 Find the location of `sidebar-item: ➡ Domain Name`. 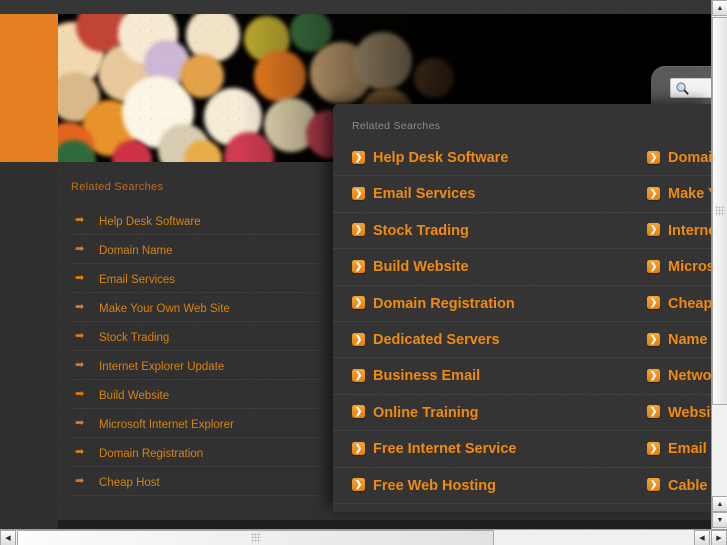

sidebar-item: ➡ Domain Name is located at coordinates (196, 249).